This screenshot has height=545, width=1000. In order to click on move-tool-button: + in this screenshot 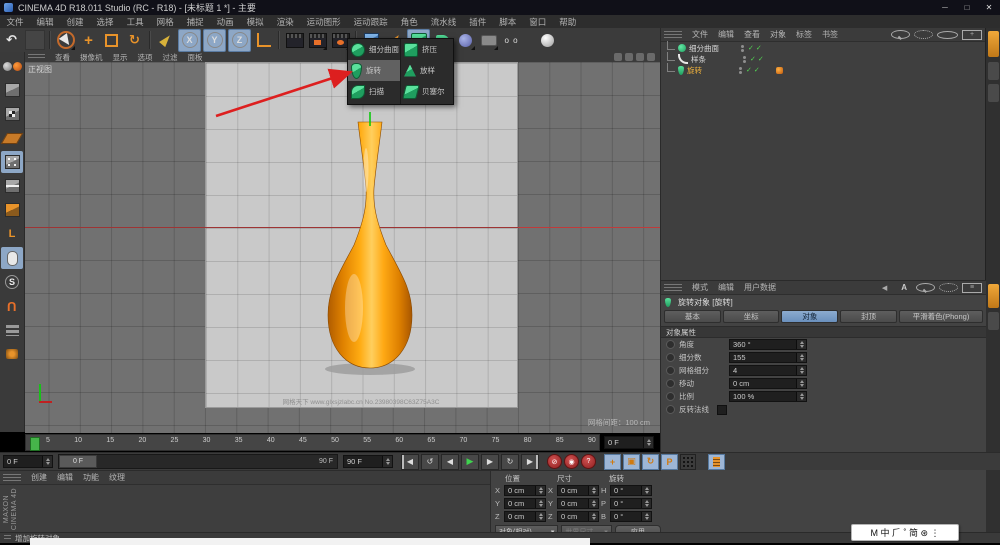, I will do `click(88, 40)`.